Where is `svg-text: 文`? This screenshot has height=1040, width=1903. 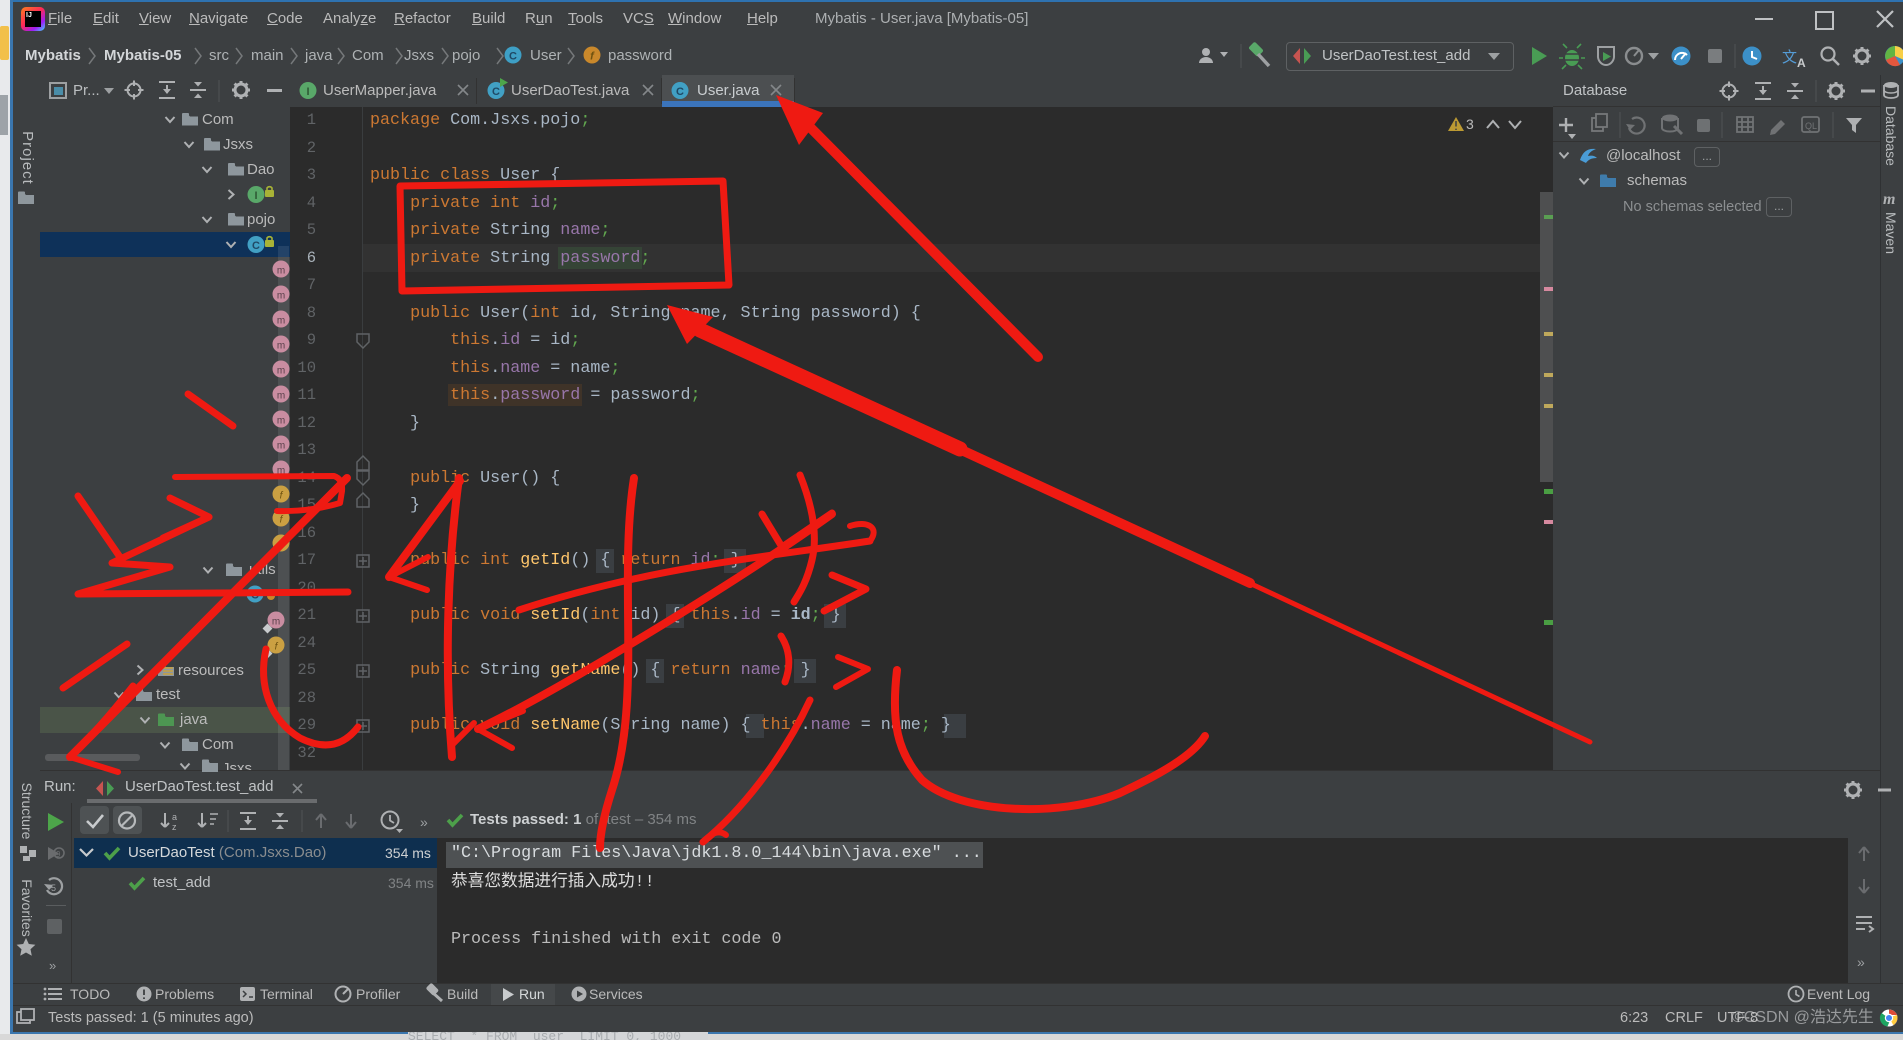 svg-text: 文 is located at coordinates (1789, 57).